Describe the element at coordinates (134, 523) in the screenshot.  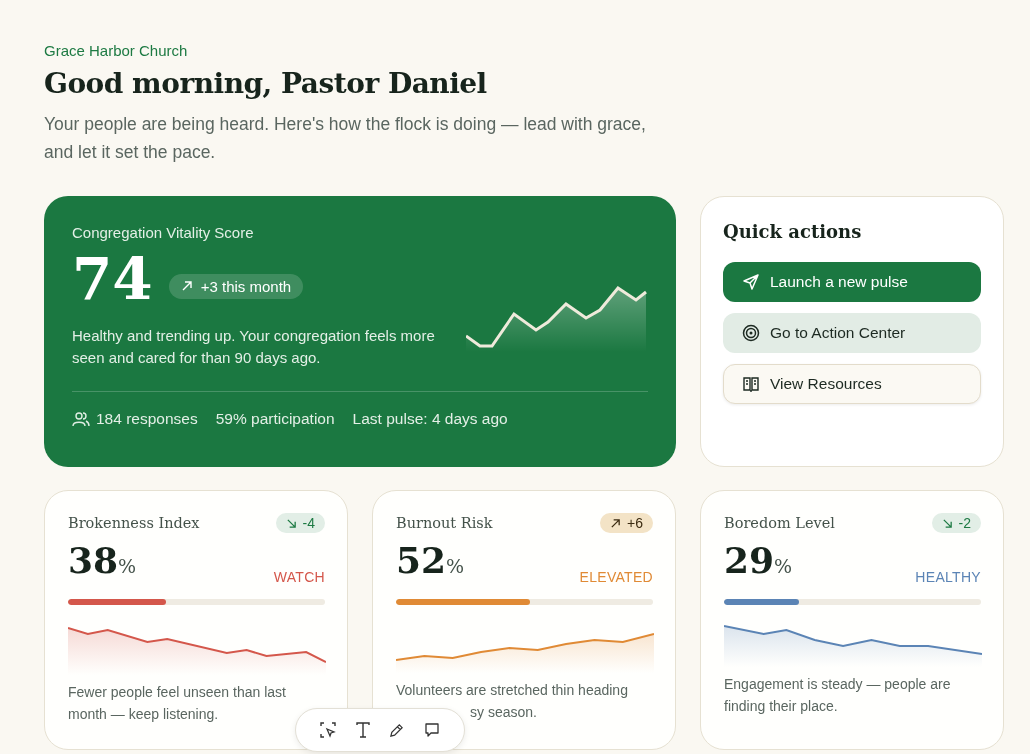
I see `metric-title: Brokenness Index` at that location.